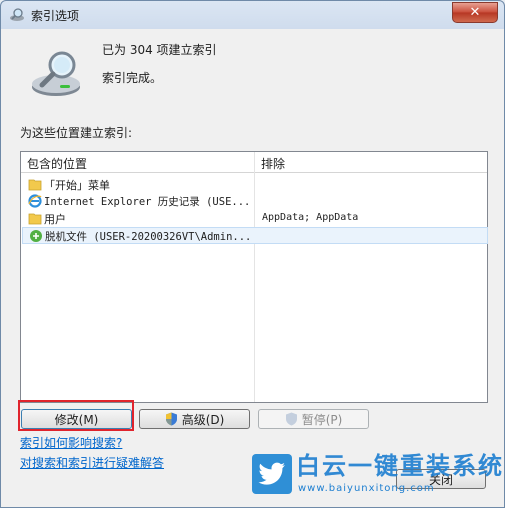 The width and height of the screenshot is (505, 508). I want to click on modify-button-label: 修改(M), so click(76, 419).